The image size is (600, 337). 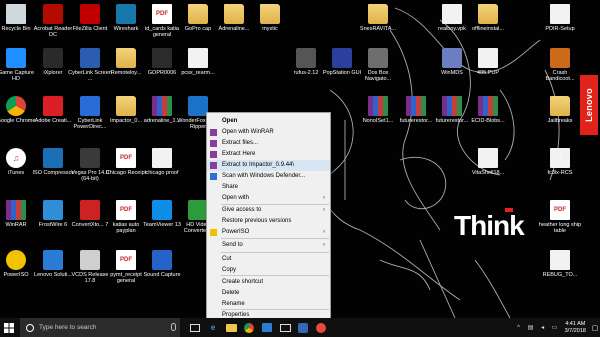 I want to click on context-menu-item: Properties, so click(x=268, y=314).